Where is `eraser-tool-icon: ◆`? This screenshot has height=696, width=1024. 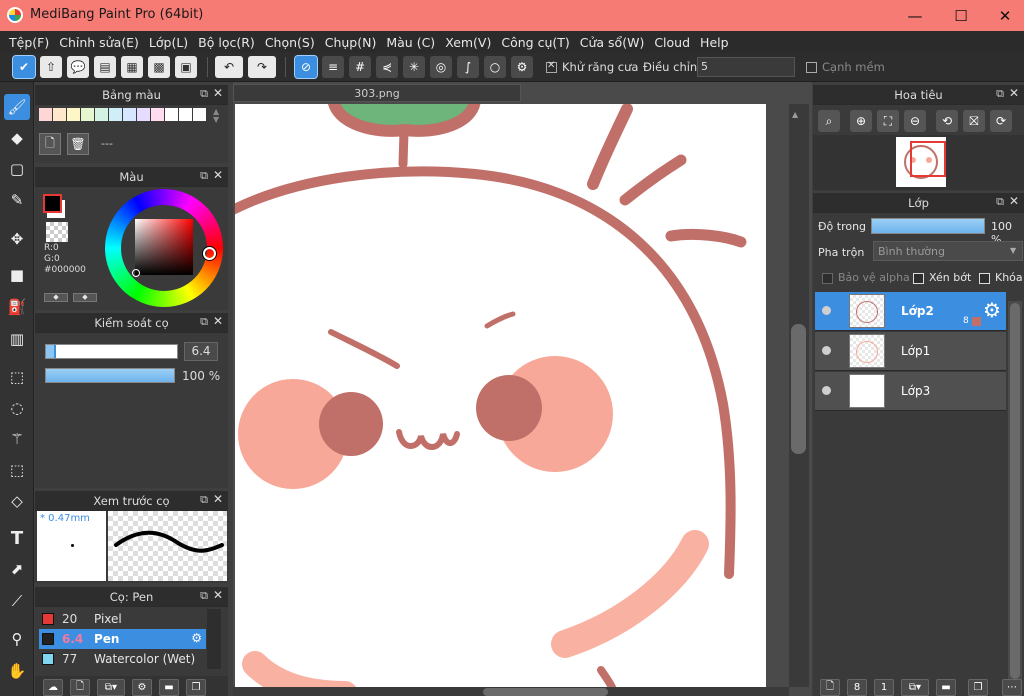
eraser-tool-icon: ◆ is located at coordinates (17, 138).